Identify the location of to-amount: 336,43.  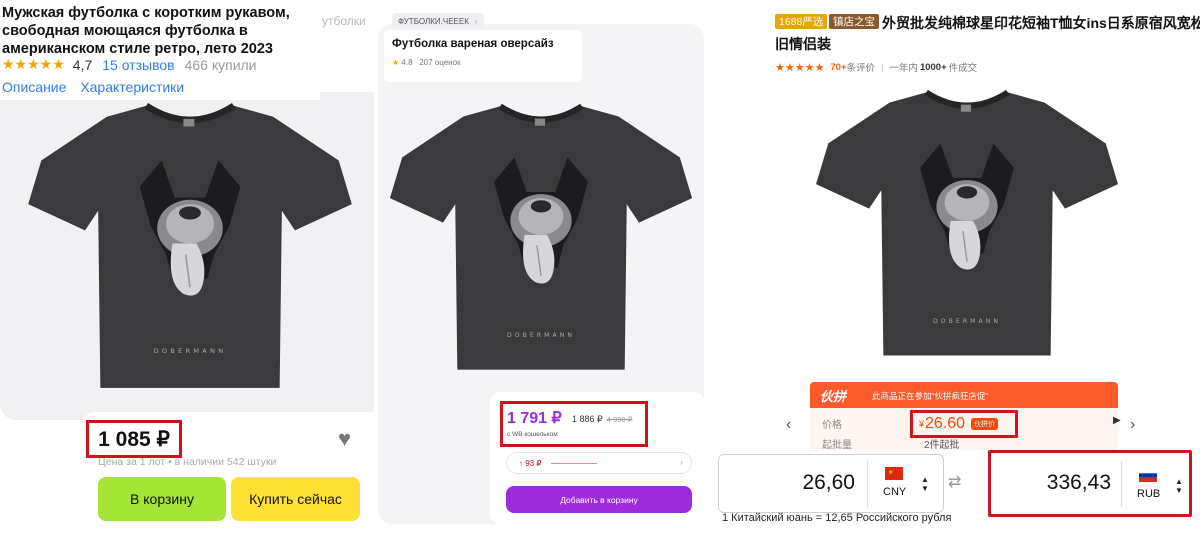
(1079, 483).